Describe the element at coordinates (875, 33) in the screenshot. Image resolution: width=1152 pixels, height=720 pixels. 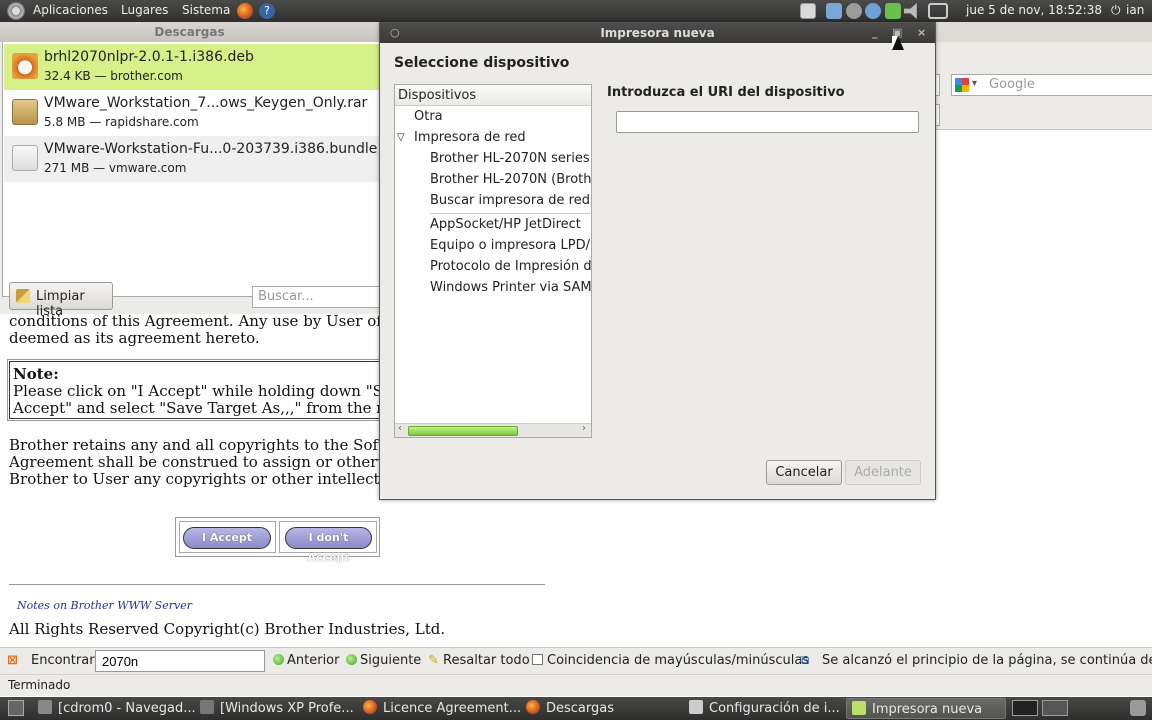
I see `minimize-icon: _` at that location.